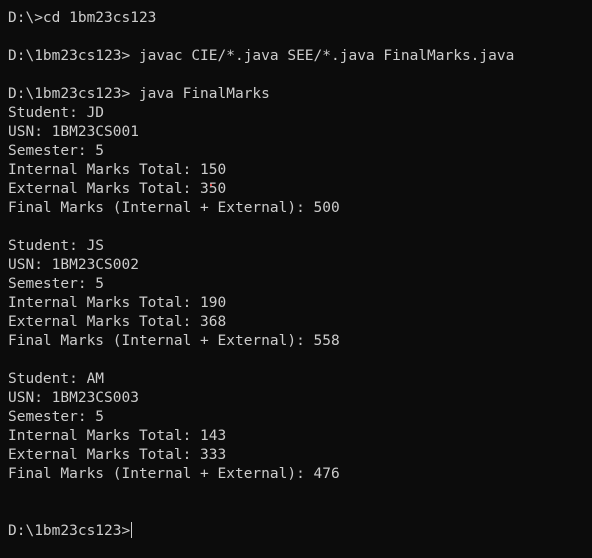 The width and height of the screenshot is (592, 558). I want to click on usn-line: USN: 1BM23CS002, so click(73, 265).